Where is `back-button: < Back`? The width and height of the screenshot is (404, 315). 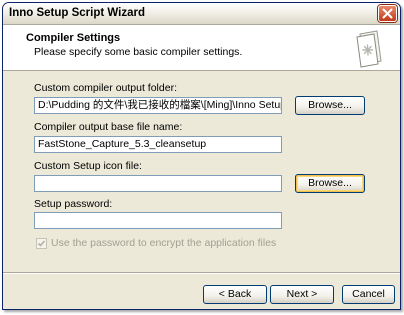
back-button: < Back is located at coordinates (235, 294).